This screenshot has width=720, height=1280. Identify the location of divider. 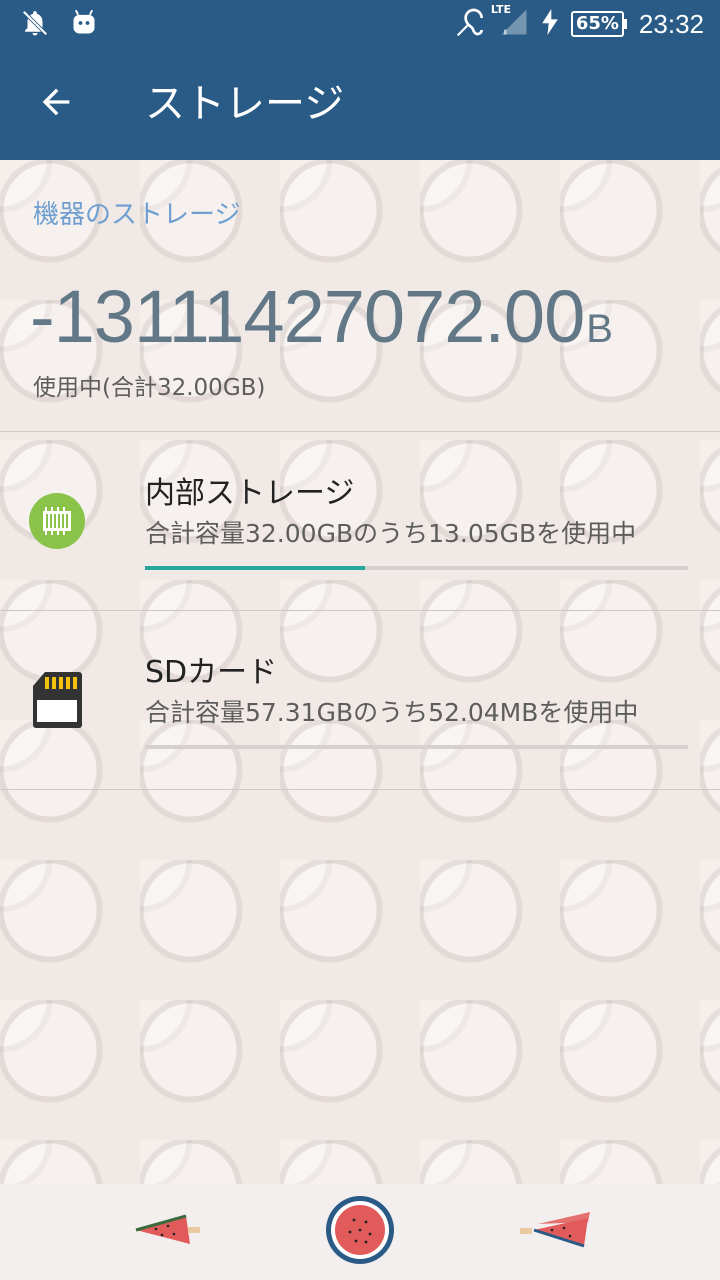
(360, 789).